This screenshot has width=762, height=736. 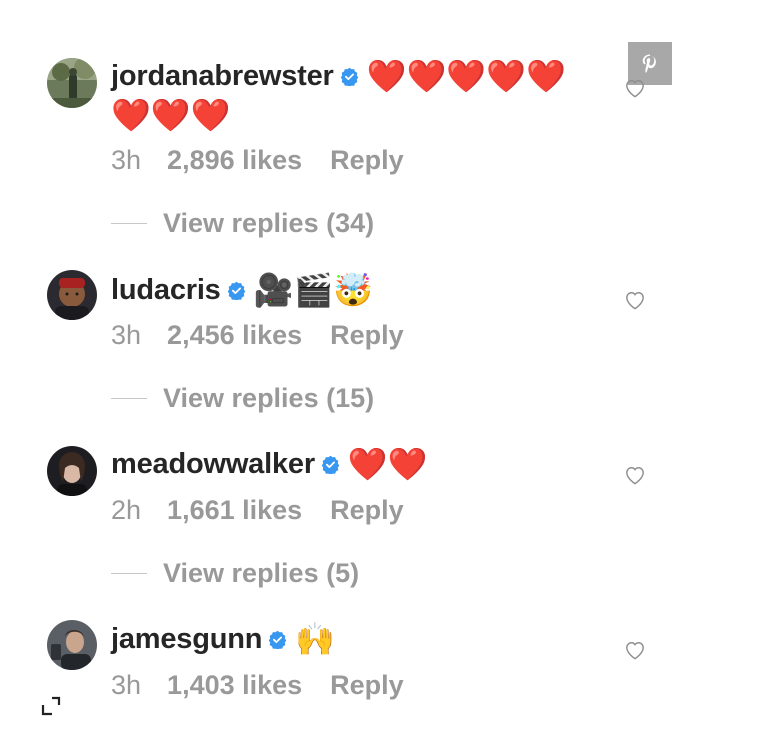 I want to click on like-count: 2,896 likes, so click(x=234, y=160).